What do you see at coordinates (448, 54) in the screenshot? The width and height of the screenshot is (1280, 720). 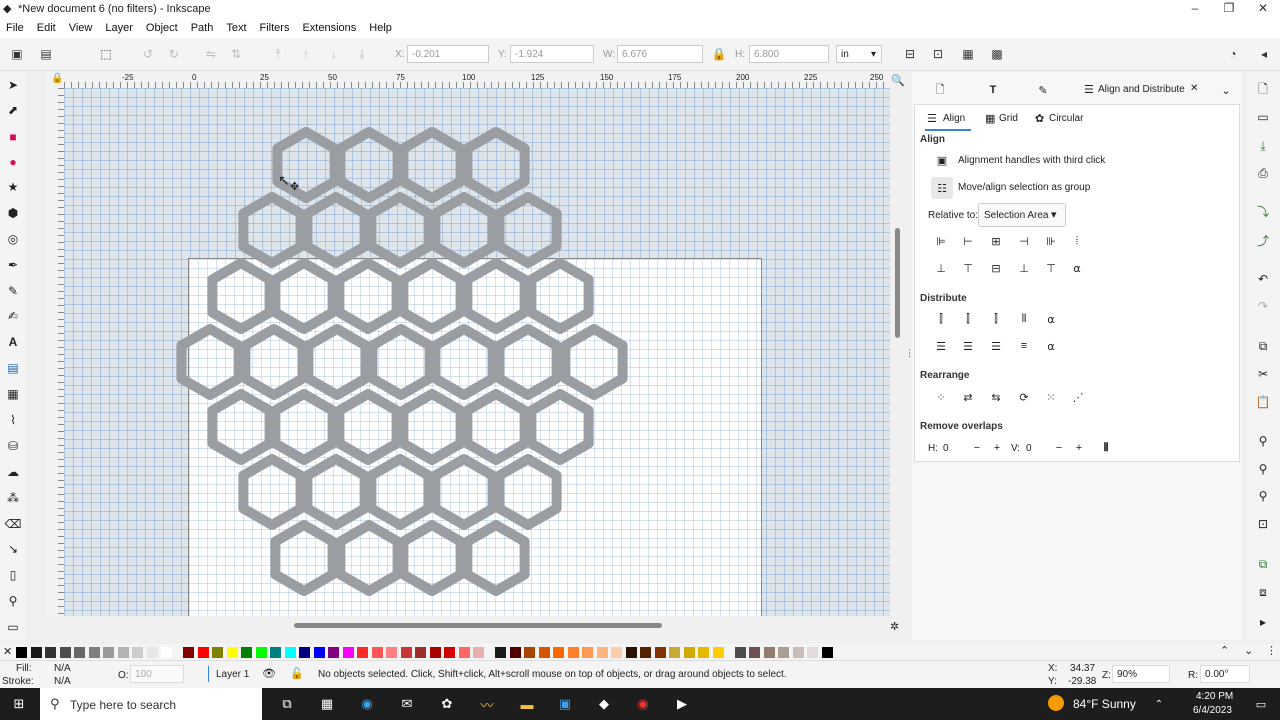 I see `x-field: -0.201` at bounding box center [448, 54].